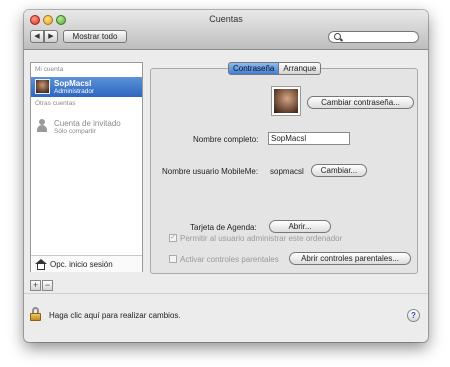 The width and height of the screenshot is (450, 367). What do you see at coordinates (287, 171) in the screenshot?
I see `mobileme-value: sopmacsl` at bounding box center [287, 171].